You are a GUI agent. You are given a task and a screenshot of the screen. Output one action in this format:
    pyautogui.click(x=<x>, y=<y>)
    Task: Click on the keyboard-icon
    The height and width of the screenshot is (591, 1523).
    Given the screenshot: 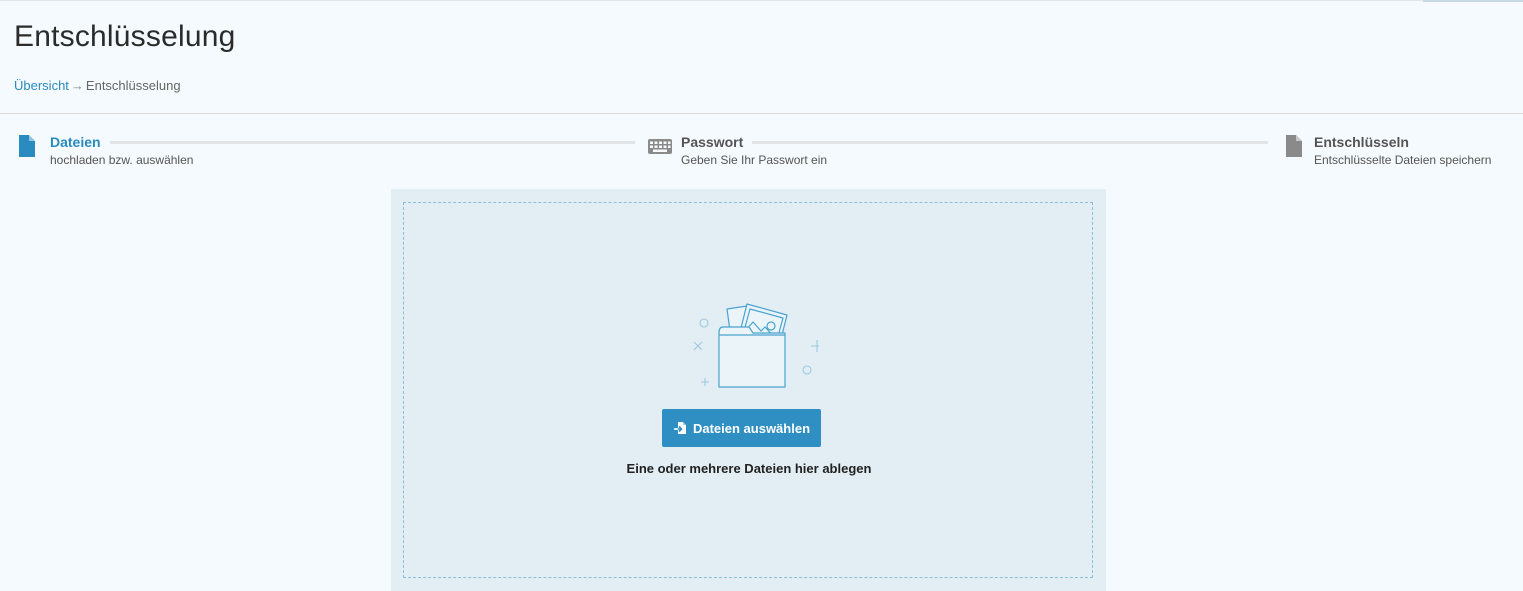 What is the action you would take?
    pyautogui.click(x=660, y=146)
    